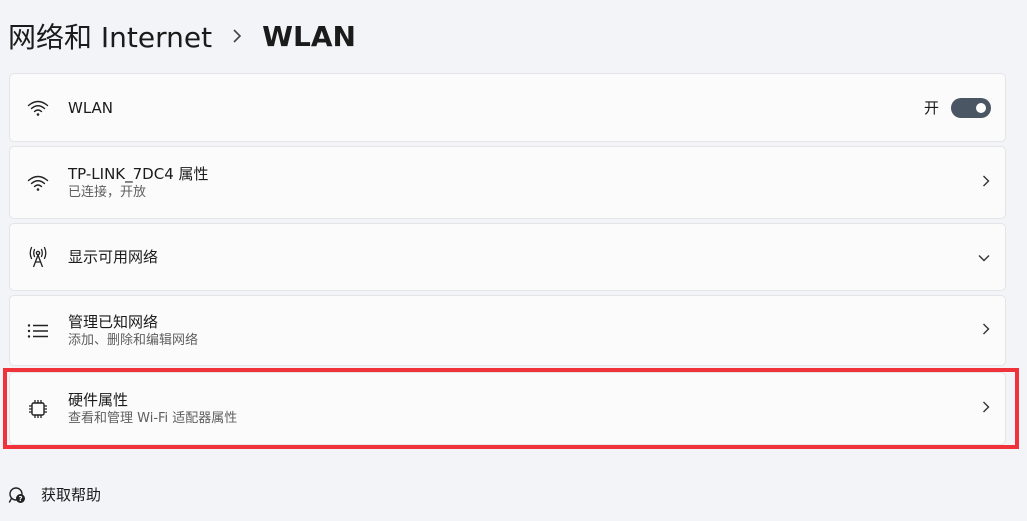 This screenshot has width=1027, height=521. What do you see at coordinates (981, 107) in the screenshot?
I see `toggle-knob` at bounding box center [981, 107].